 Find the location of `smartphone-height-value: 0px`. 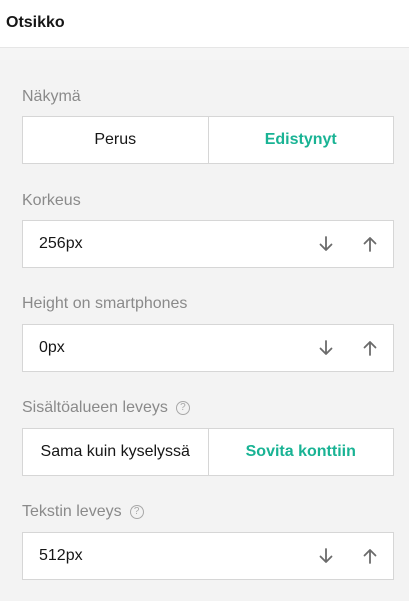

smartphone-height-value: 0px is located at coordinates (52, 348).